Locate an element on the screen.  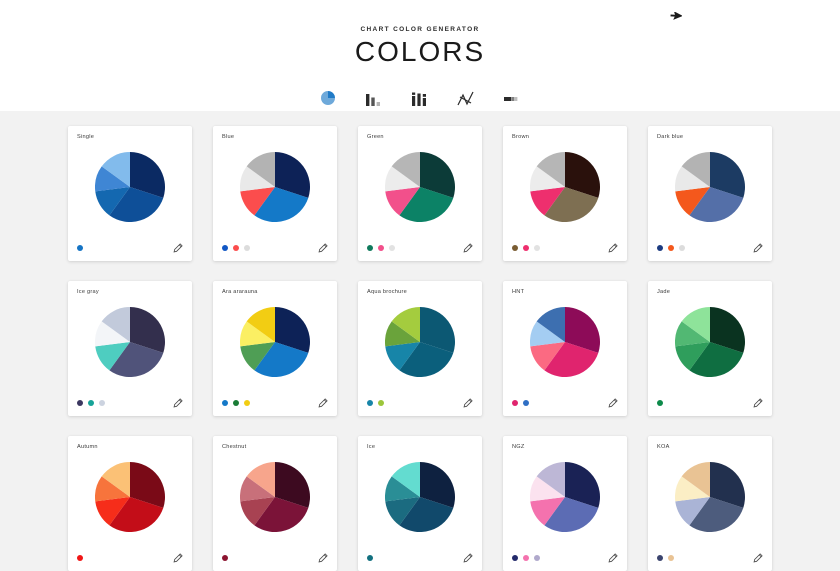
palette-card: Dark blue is located at coordinates (710, 193).